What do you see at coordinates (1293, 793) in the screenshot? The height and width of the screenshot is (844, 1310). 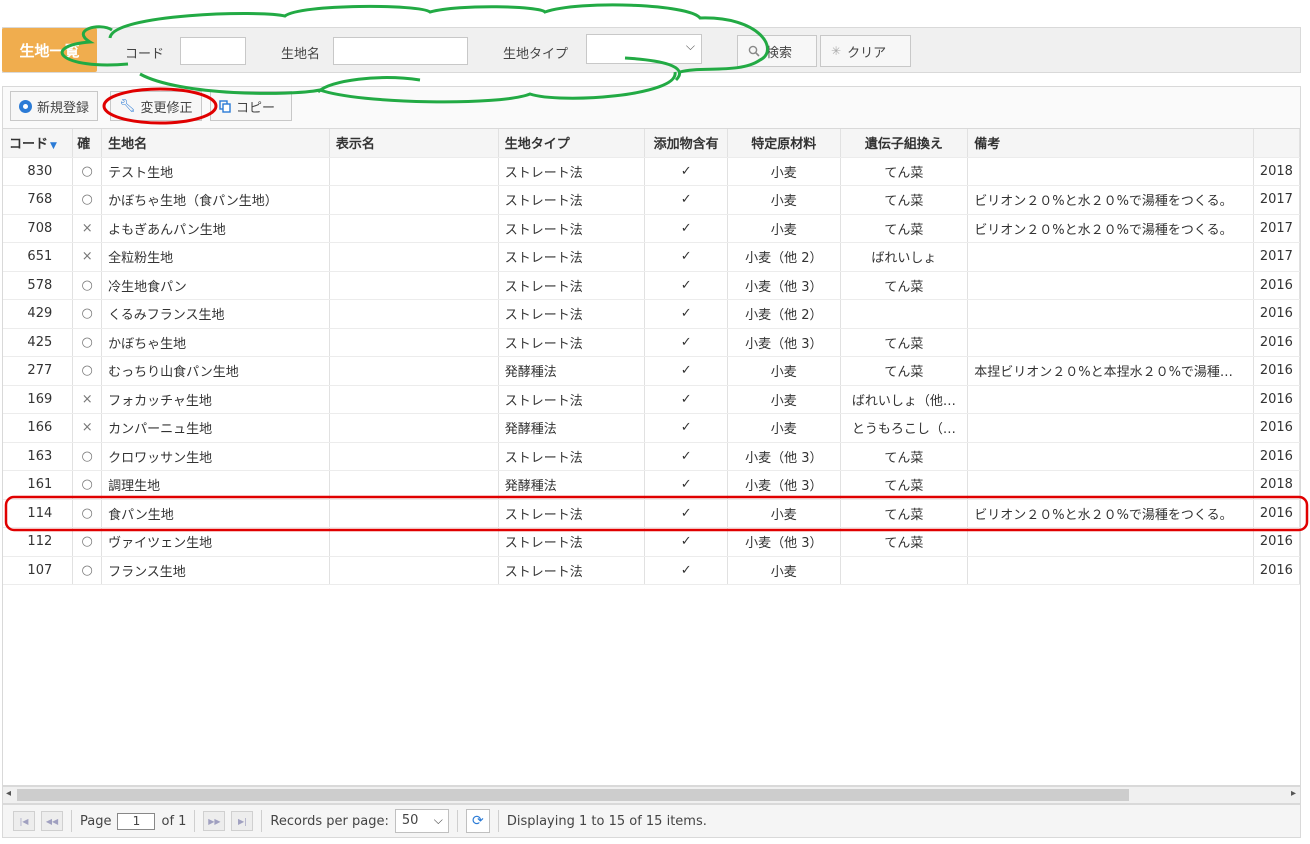 I see `scroll-right-icon: ▸` at bounding box center [1293, 793].